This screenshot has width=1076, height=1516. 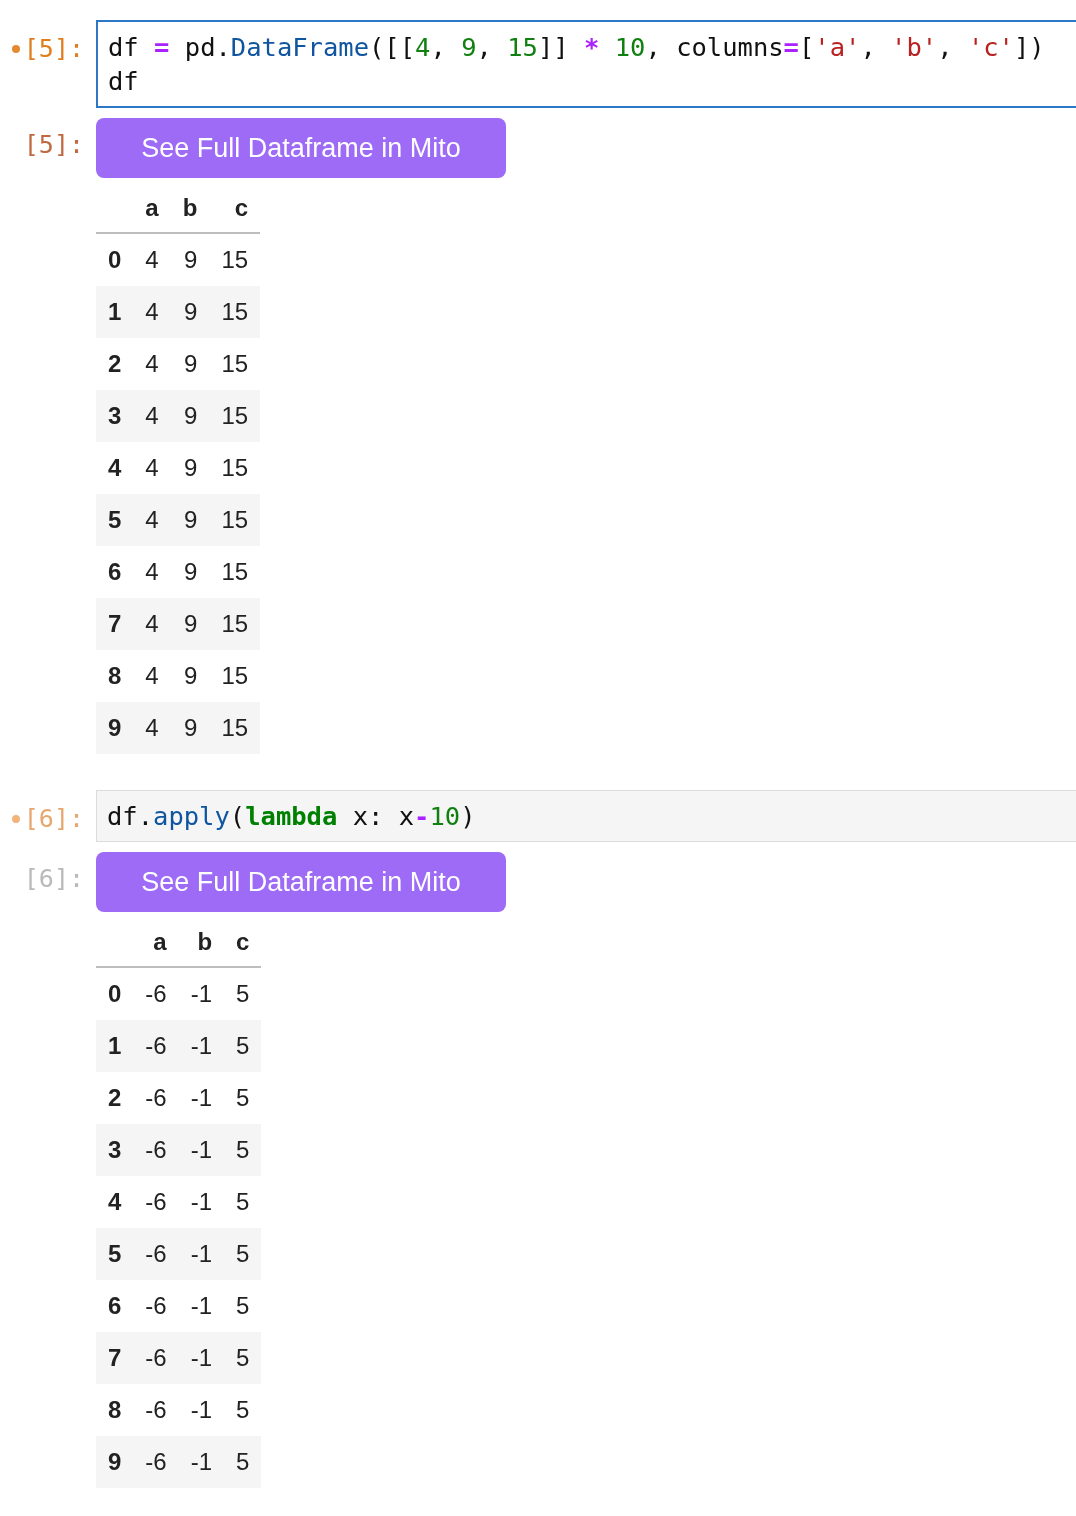 I want to click on code-editor: df.apply(lambda x: x-10), so click(x=586, y=816).